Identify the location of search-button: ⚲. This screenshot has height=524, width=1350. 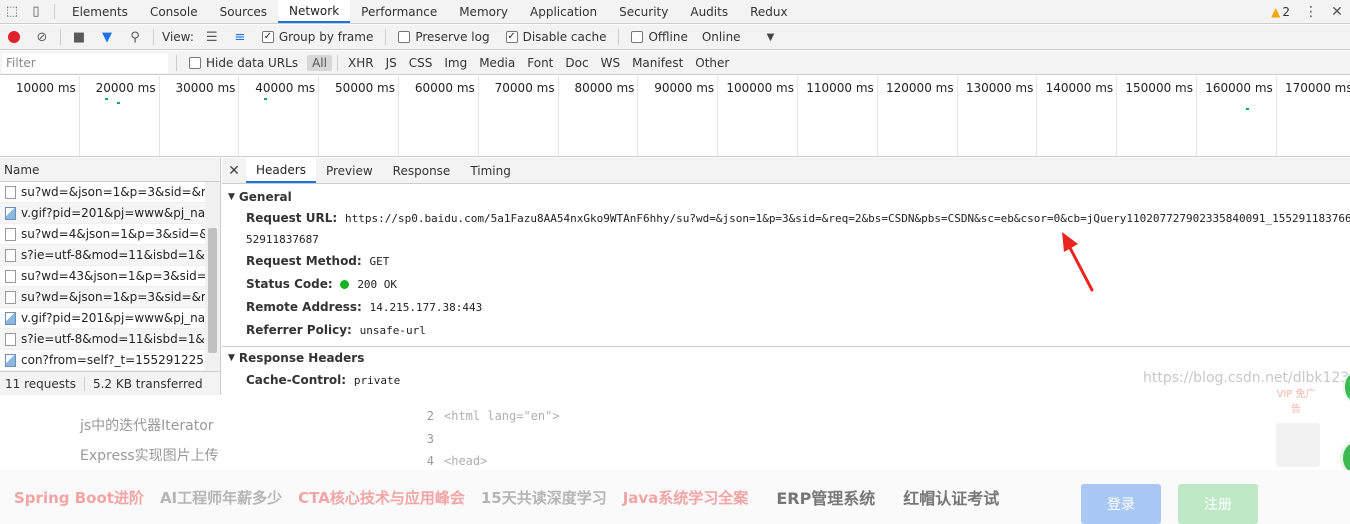
(135, 37).